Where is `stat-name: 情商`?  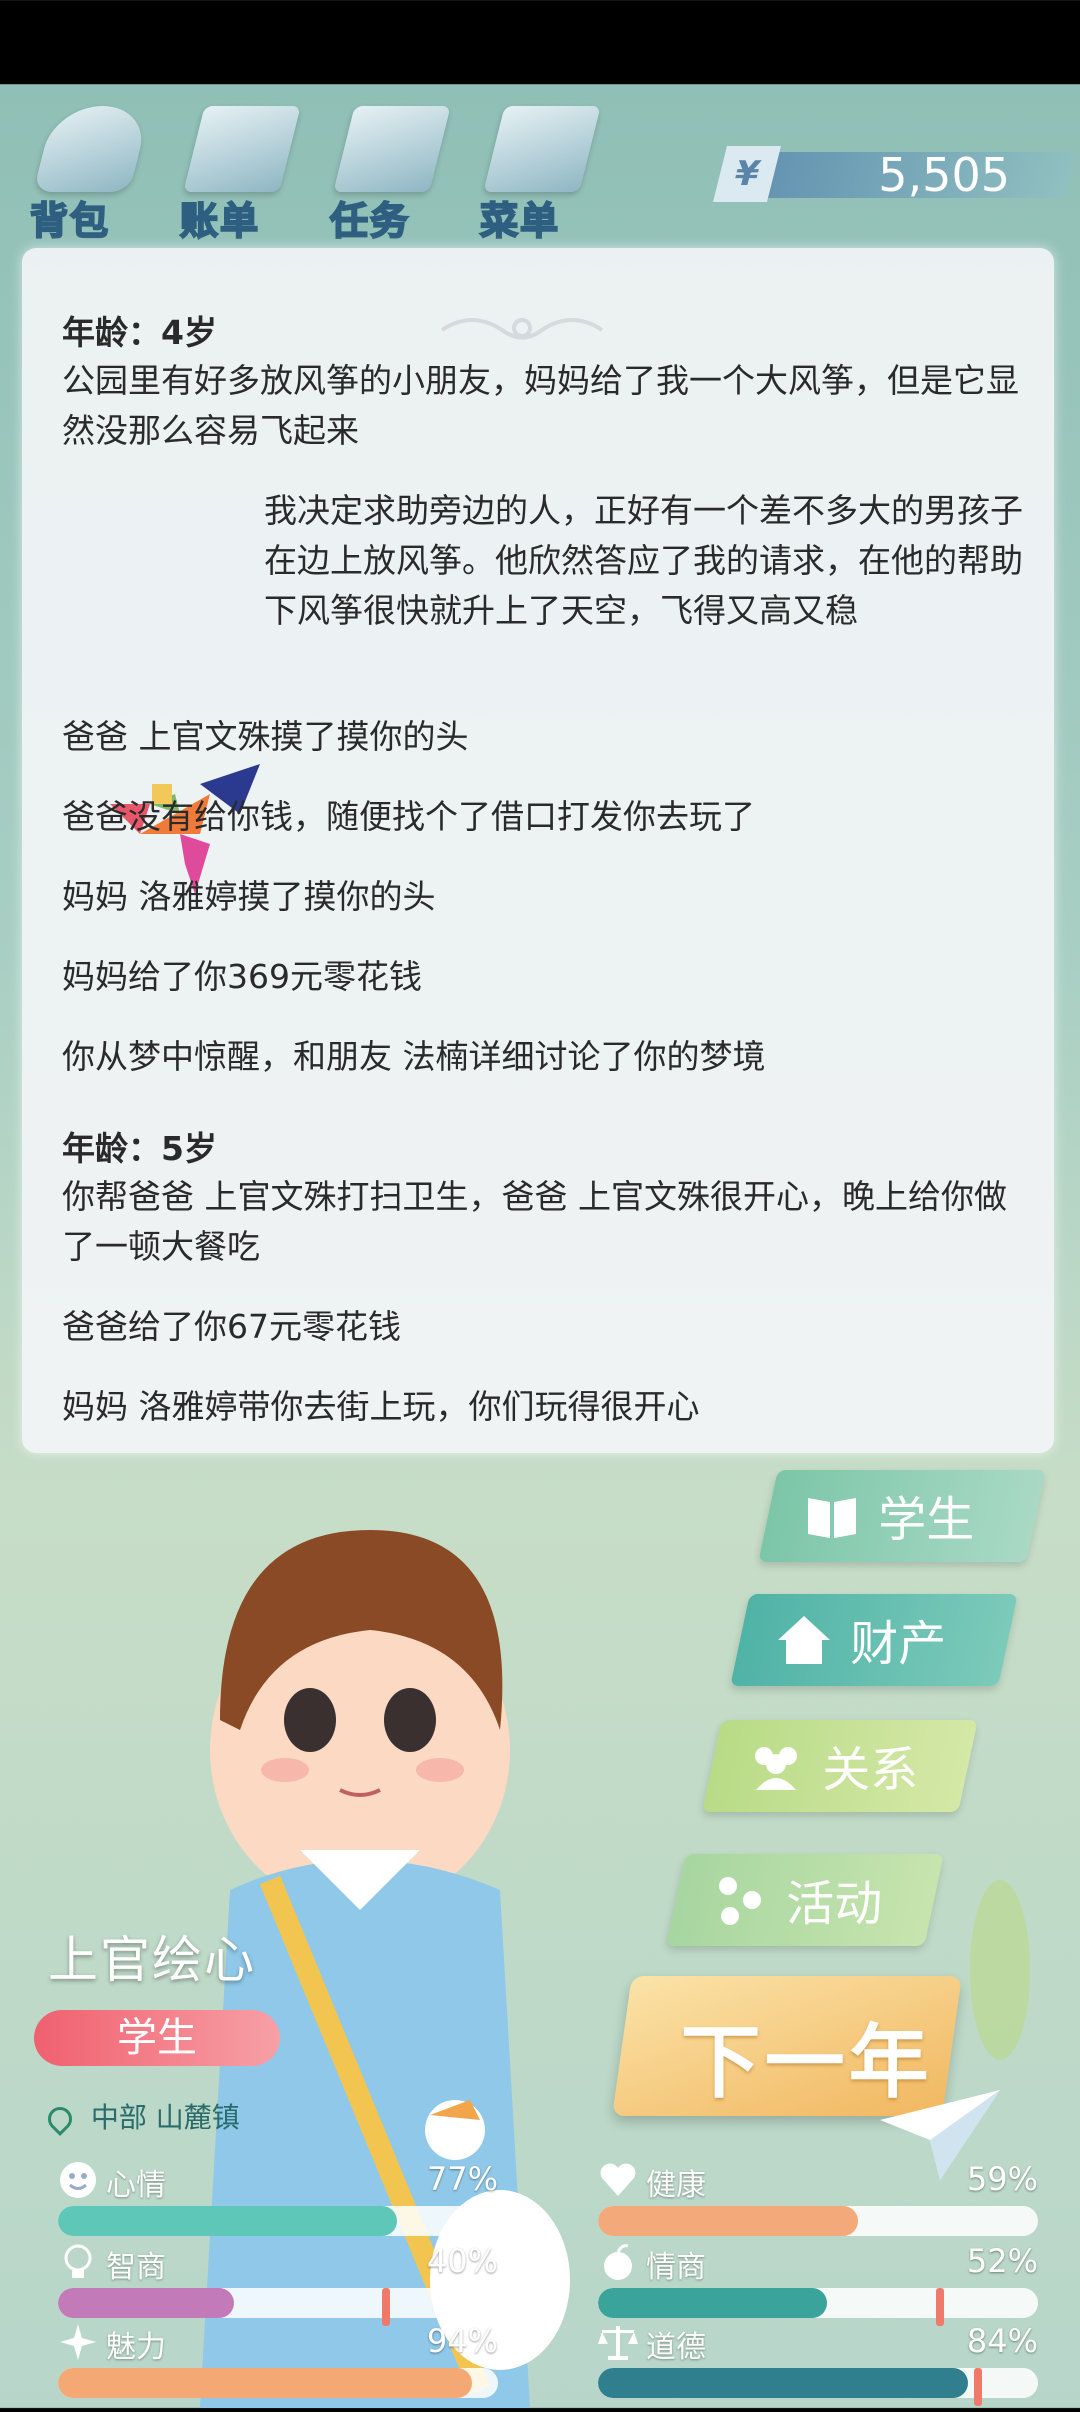
stat-name: 情商 is located at coordinates (676, 2267).